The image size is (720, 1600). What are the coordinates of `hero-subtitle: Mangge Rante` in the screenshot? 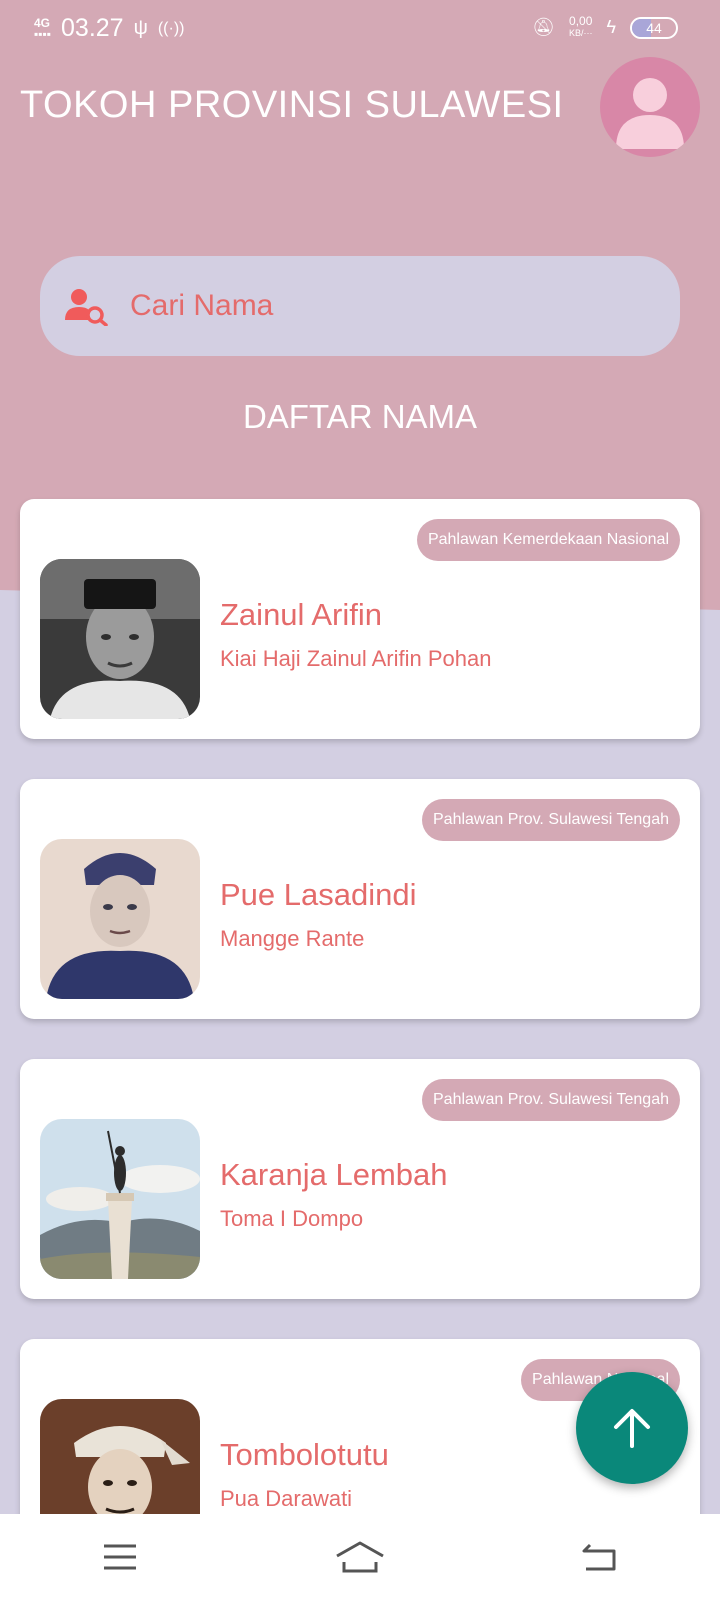 It's located at (292, 938).